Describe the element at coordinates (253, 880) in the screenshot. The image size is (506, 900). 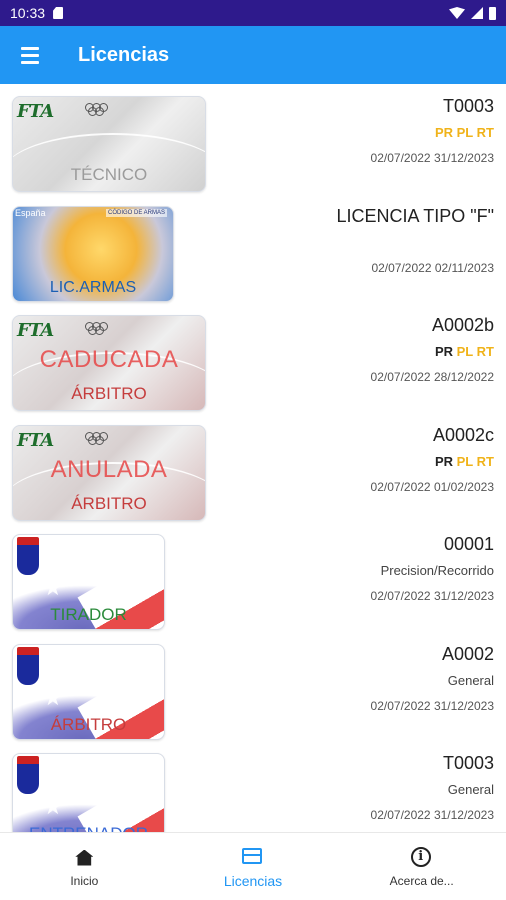
I see `nav-licenses-label: Licencias` at that location.